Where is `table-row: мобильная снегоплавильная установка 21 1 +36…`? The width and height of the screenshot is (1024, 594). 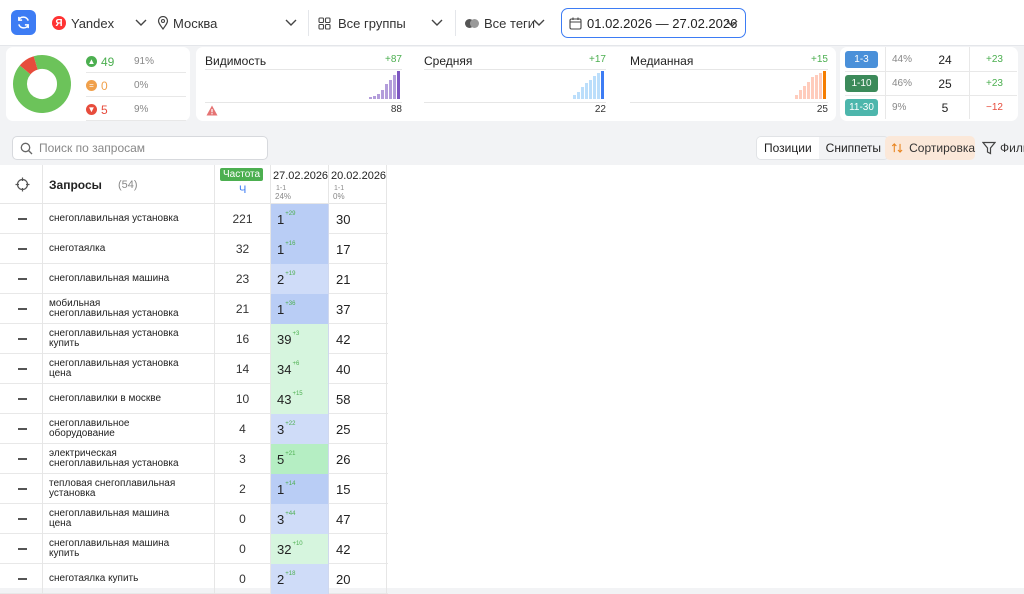
table-row: мобильная снегоплавильная установка 21 1 +36… is located at coordinates (194, 309).